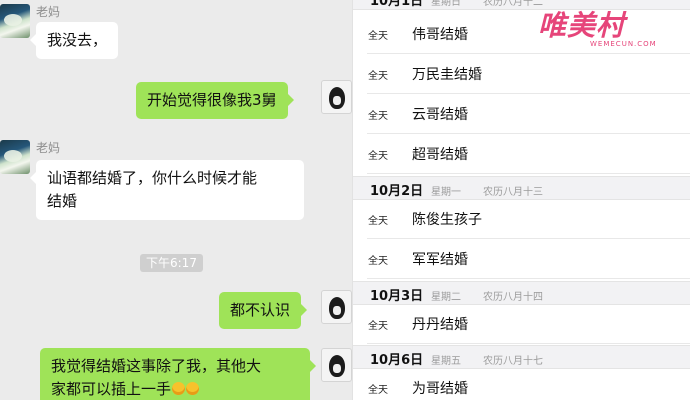 The height and width of the screenshot is (400, 690). I want to click on date-label: 10月2日, so click(397, 191).